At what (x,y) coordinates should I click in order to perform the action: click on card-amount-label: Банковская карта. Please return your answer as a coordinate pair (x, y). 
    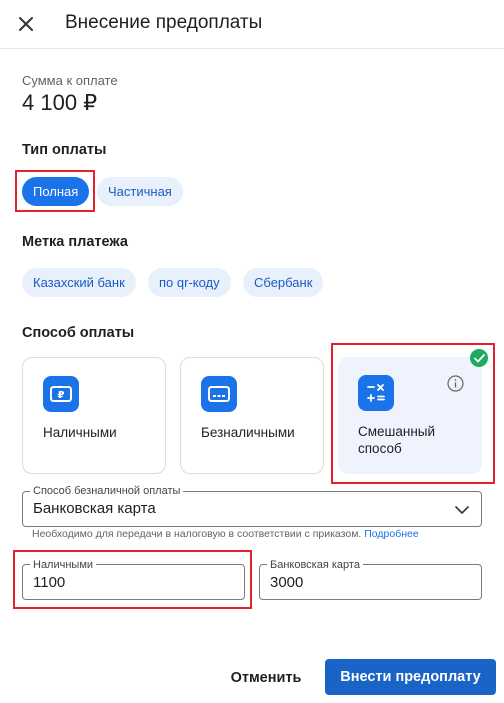
    Looking at the image, I should click on (315, 565).